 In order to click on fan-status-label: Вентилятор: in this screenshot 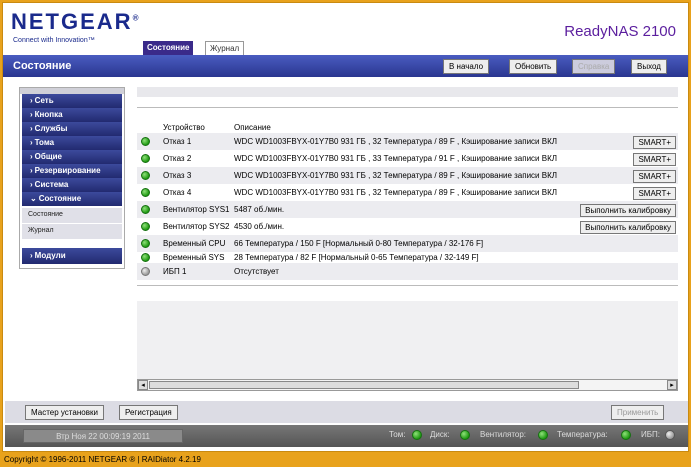, I will do `click(503, 434)`.